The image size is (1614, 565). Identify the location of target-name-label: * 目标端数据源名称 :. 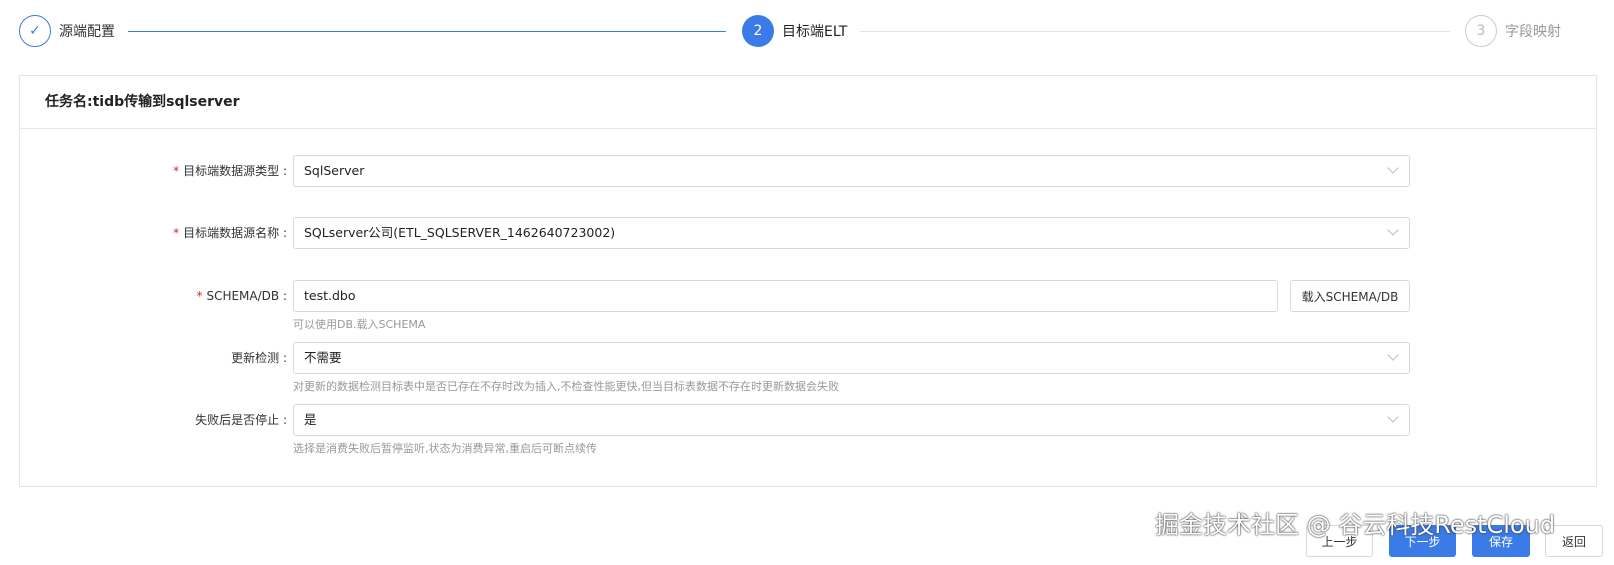
(230, 233).